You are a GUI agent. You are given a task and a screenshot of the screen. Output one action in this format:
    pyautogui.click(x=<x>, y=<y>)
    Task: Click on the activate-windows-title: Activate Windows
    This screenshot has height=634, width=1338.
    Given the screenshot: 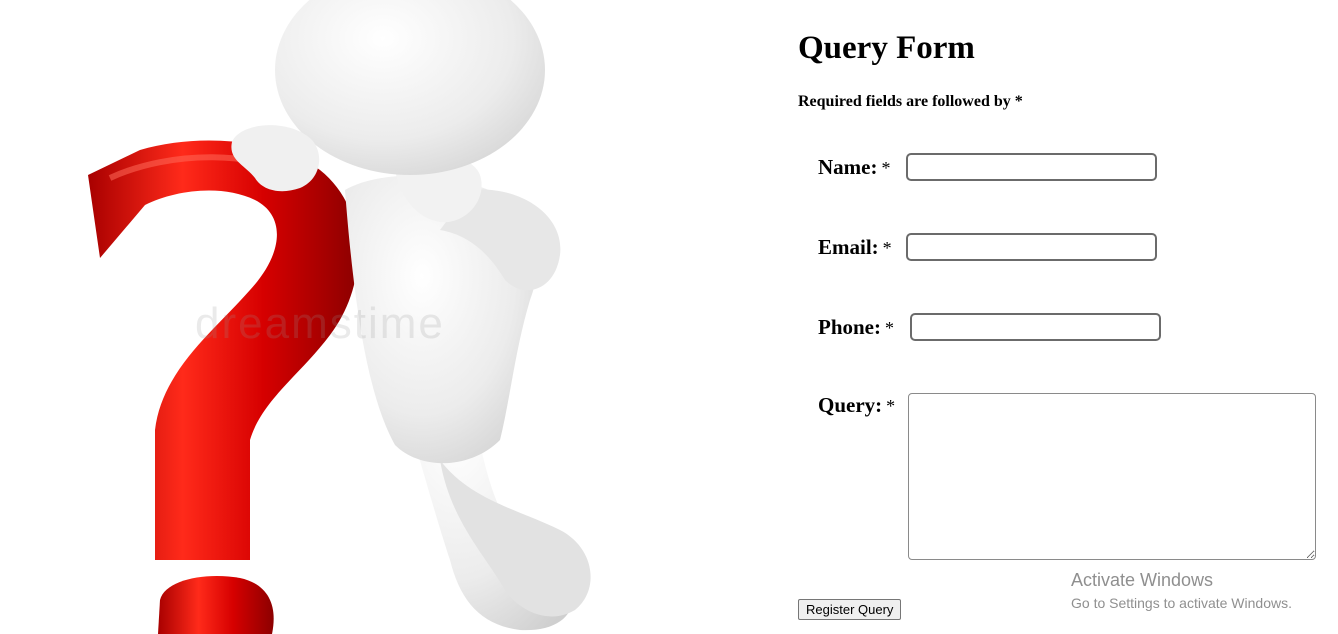 What is the action you would take?
    pyautogui.click(x=1142, y=580)
    